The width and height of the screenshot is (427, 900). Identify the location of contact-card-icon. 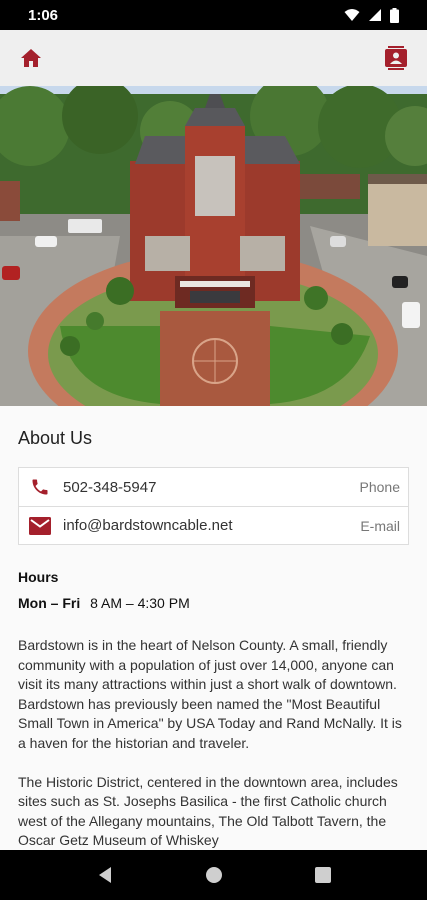
(396, 58).